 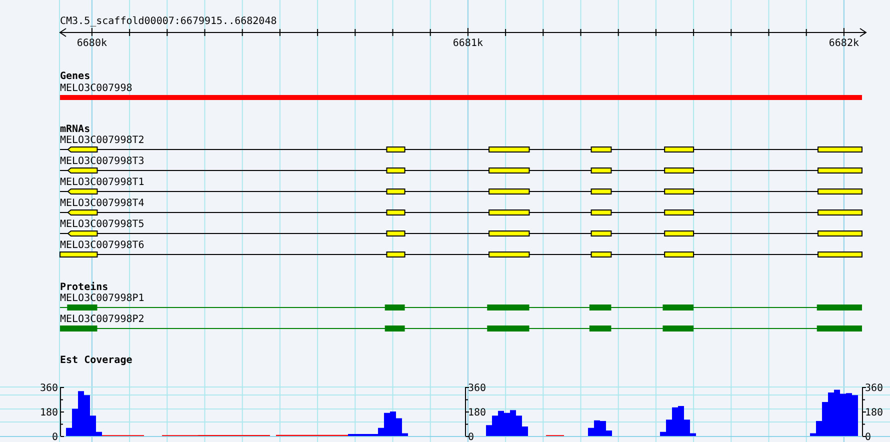 What do you see at coordinates (102, 245) in the screenshot?
I see `feature-label: MELO3C007998T6` at bounding box center [102, 245].